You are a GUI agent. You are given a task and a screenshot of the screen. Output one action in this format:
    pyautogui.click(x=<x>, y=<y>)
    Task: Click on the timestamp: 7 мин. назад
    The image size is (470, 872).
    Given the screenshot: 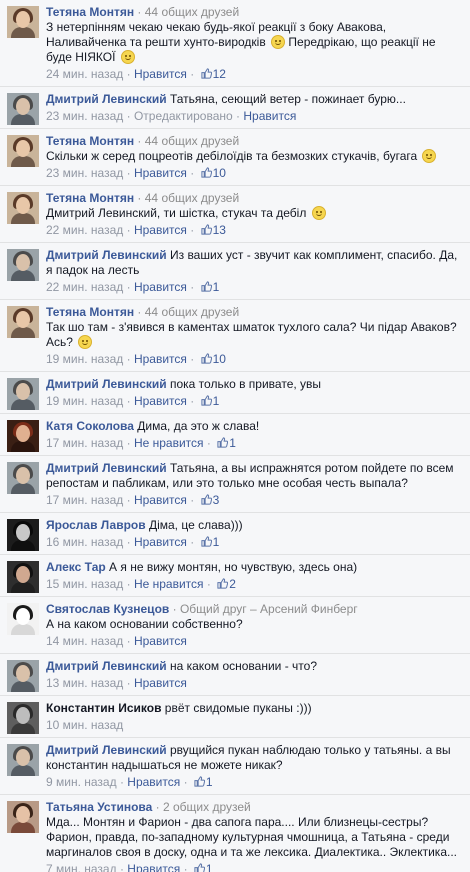 What is the action you would take?
    pyautogui.click(x=81, y=867)
    